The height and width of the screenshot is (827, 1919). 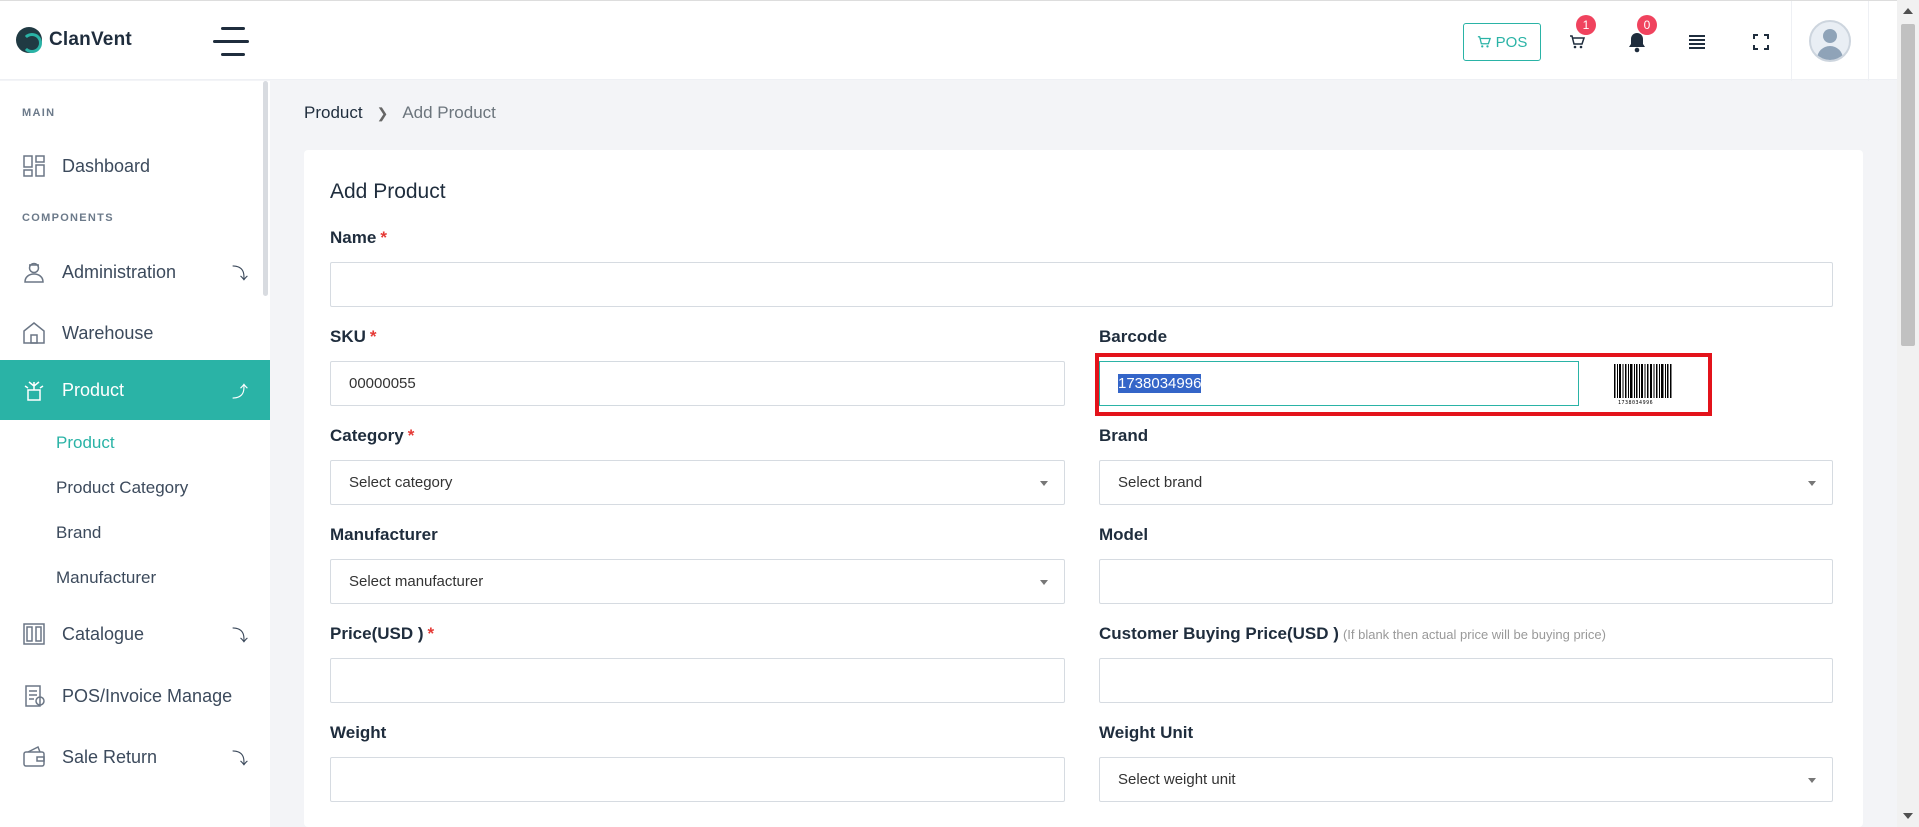 I want to click on model-field, so click(x=1466, y=581).